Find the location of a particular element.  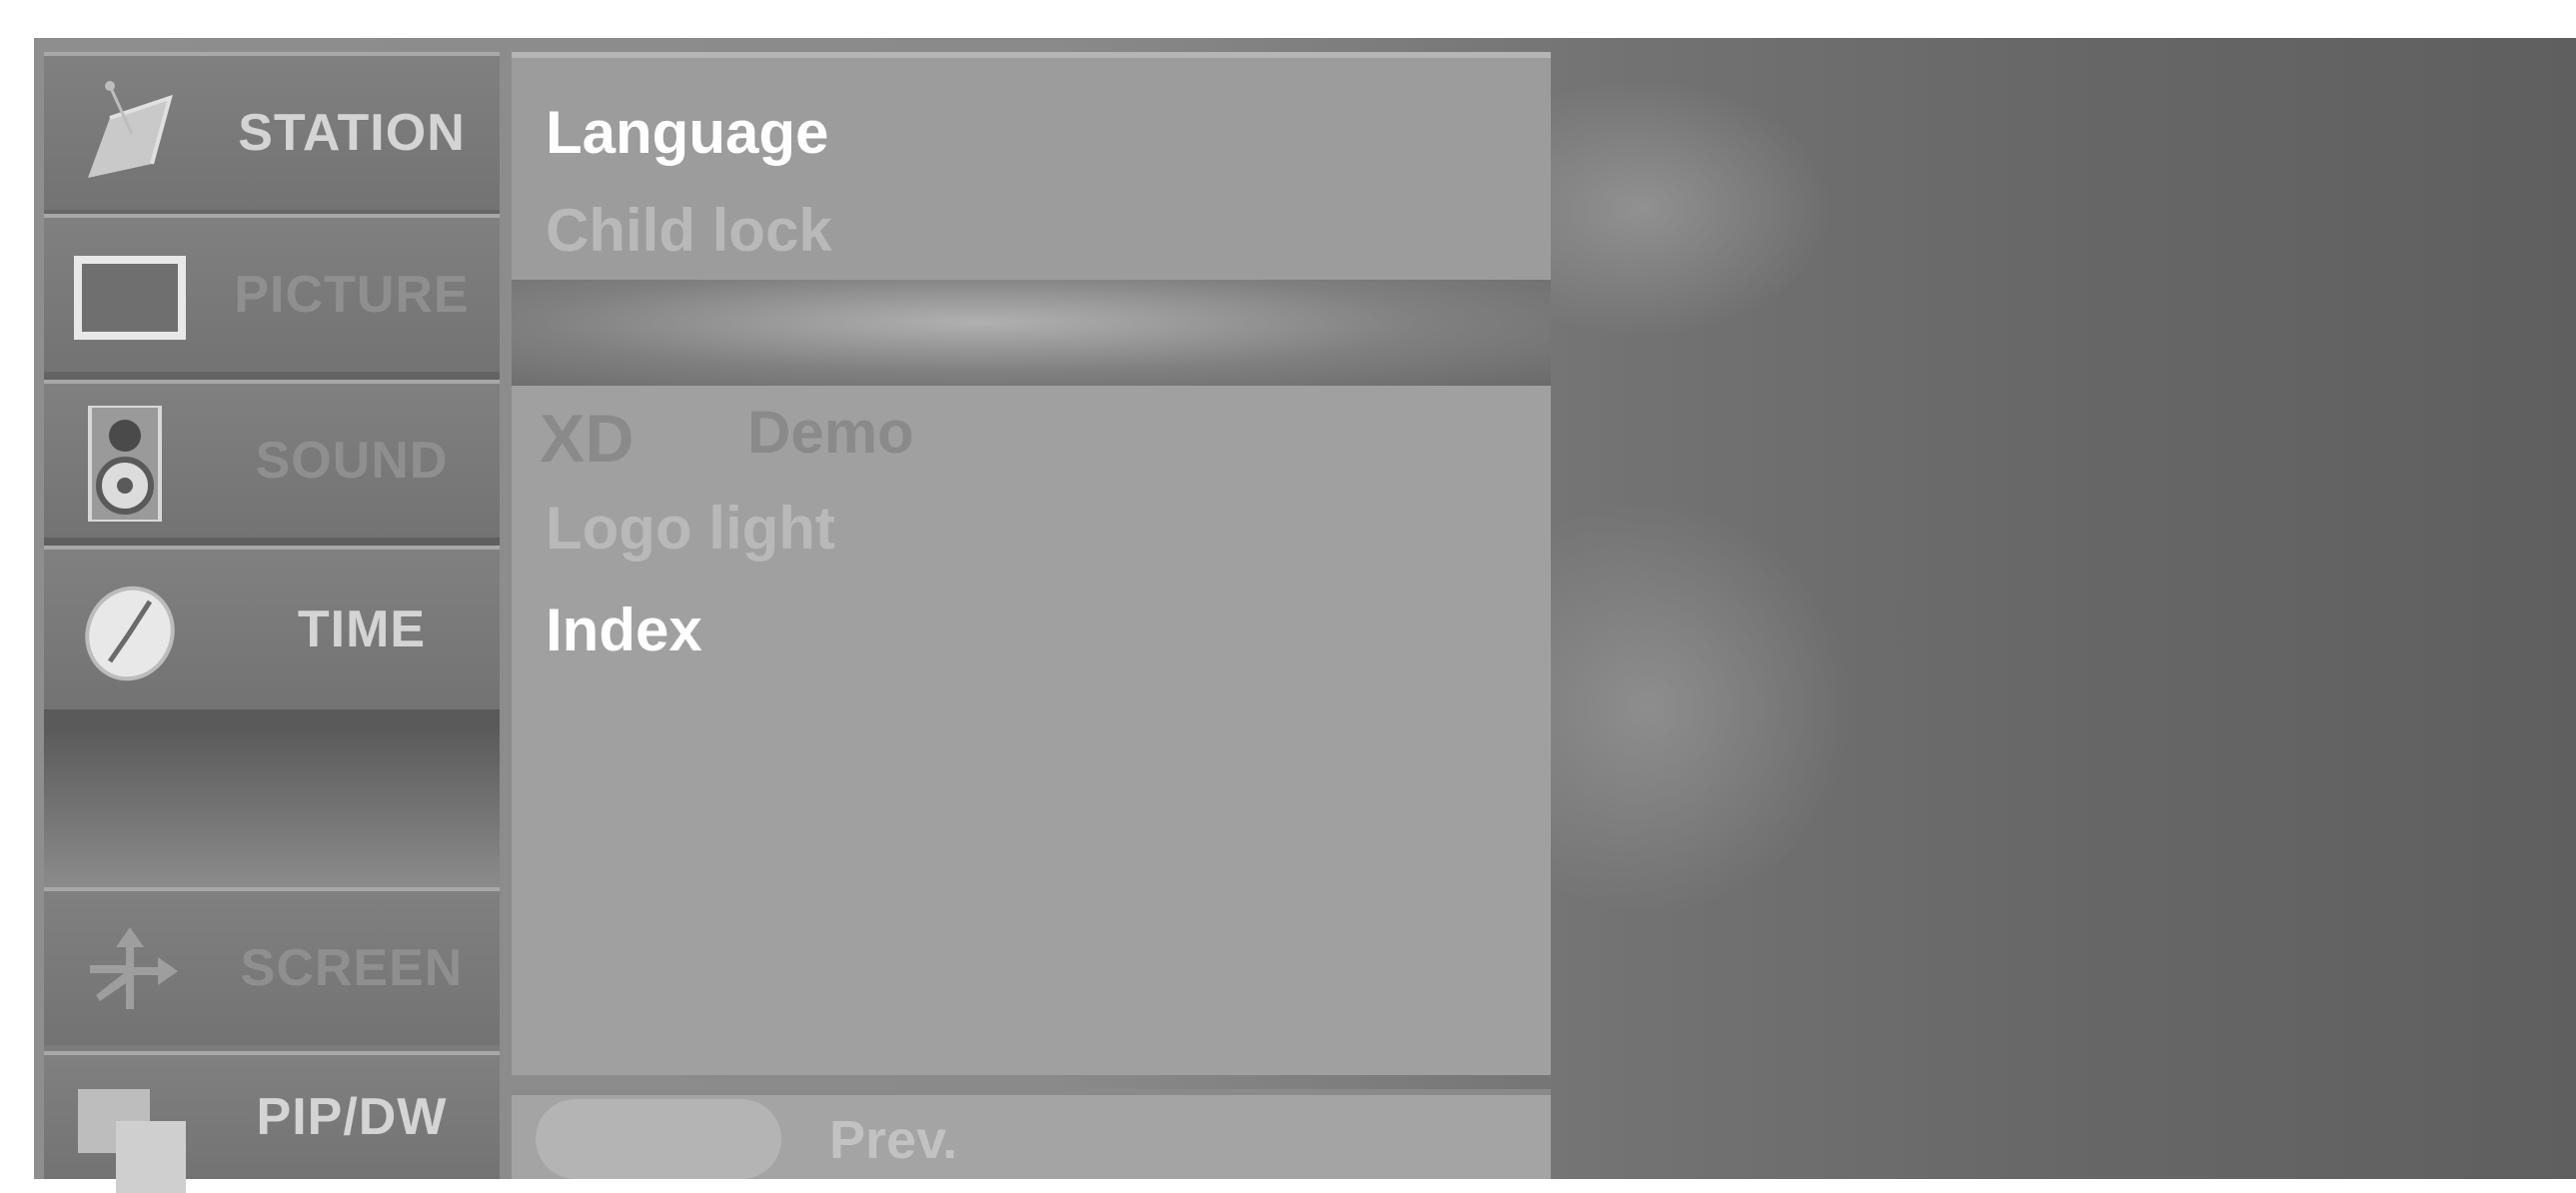

pip-windows-icon is located at coordinates (132, 1141).